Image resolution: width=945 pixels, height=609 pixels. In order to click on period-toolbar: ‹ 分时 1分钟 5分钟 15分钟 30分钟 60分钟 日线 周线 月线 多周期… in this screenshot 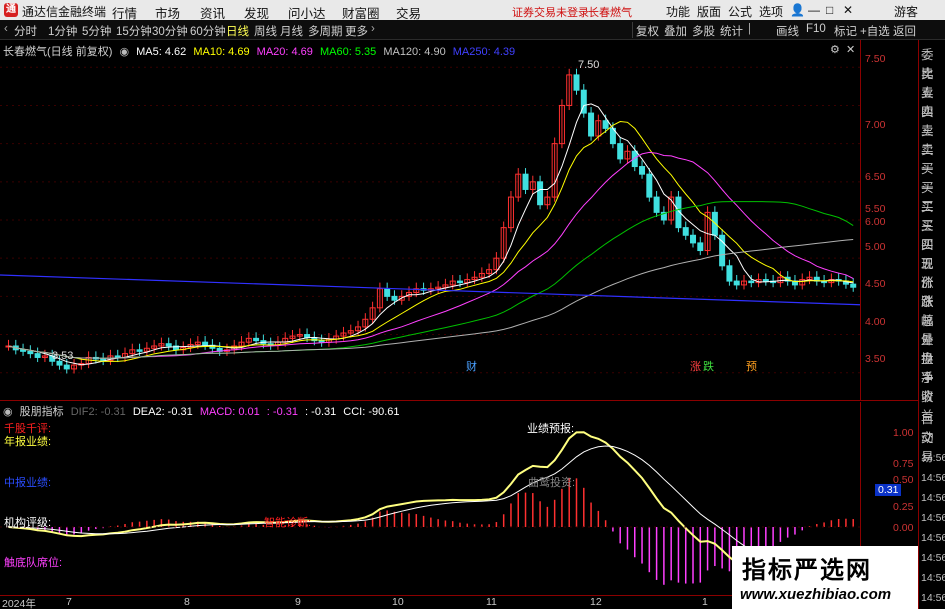, I will do `click(472, 30)`.